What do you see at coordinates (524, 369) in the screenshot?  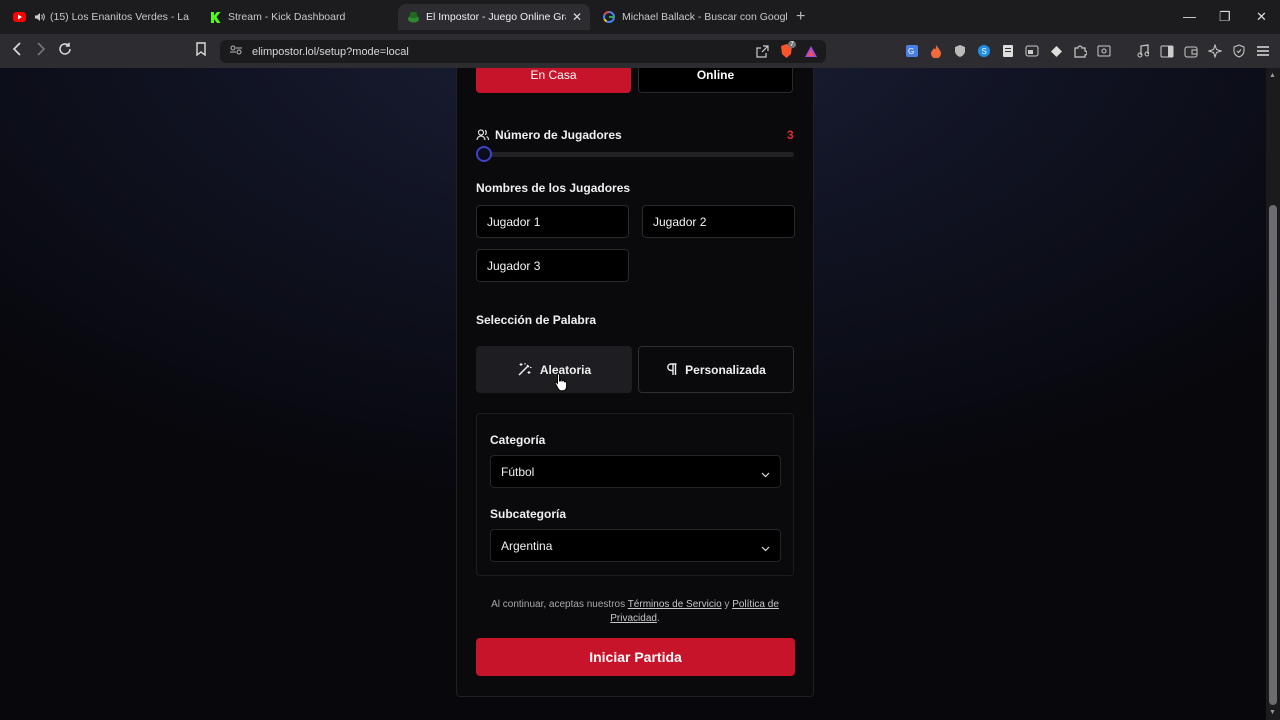 I see `magic-wand-icon` at bounding box center [524, 369].